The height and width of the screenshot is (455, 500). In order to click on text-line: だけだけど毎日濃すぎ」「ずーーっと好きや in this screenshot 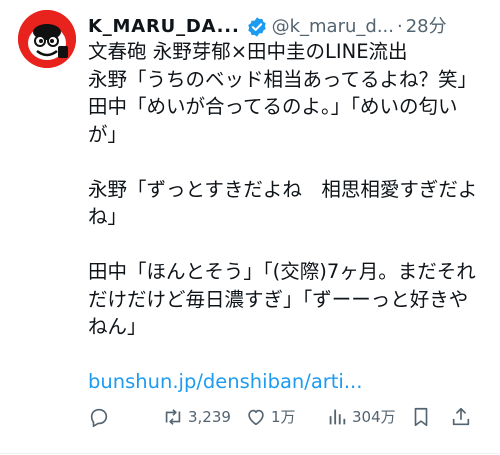, I will do `click(278, 299)`.